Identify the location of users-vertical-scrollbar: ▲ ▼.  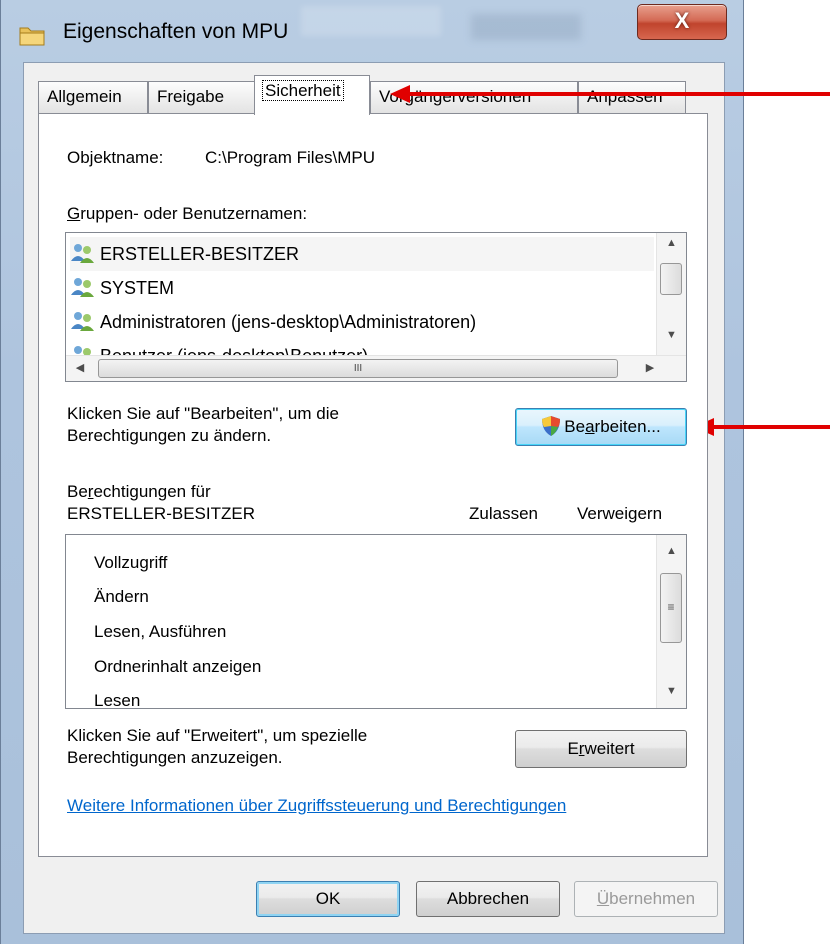
(671, 294).